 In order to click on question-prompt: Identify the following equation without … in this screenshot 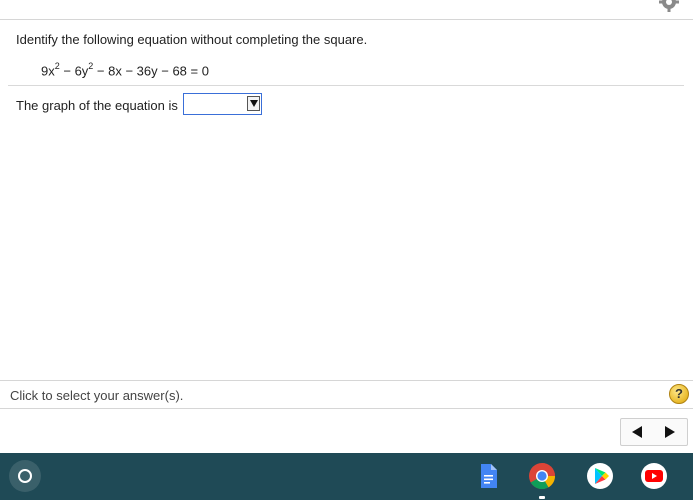, I will do `click(192, 39)`.